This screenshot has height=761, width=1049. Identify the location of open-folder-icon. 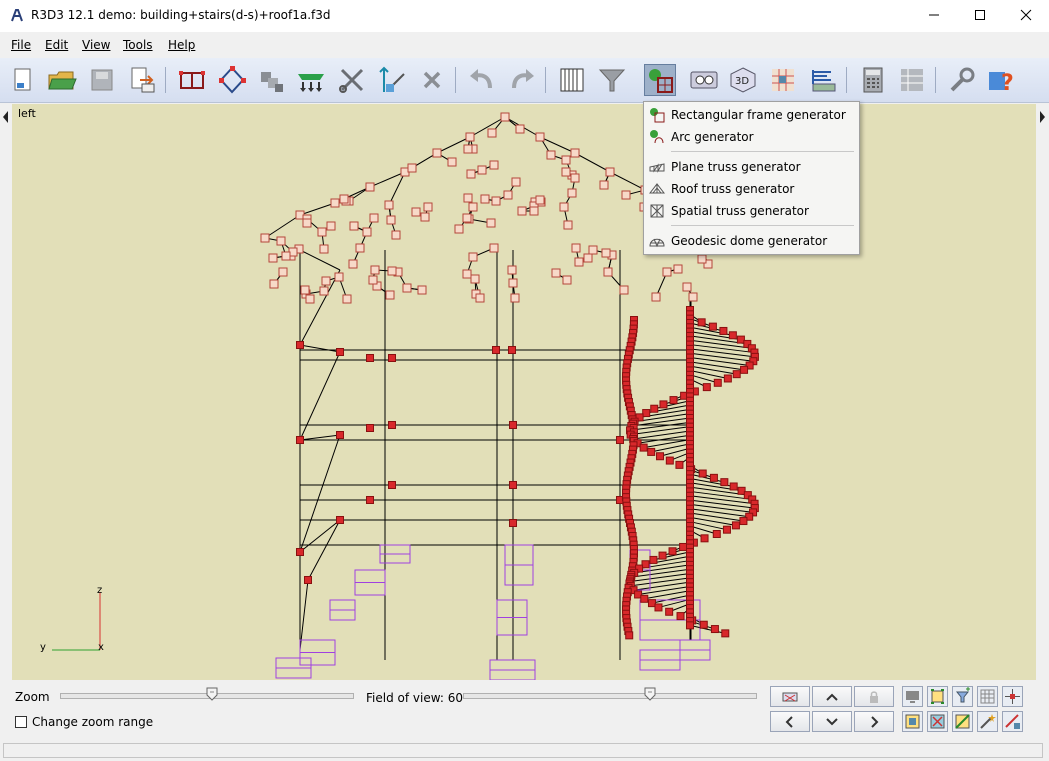
(62, 80).